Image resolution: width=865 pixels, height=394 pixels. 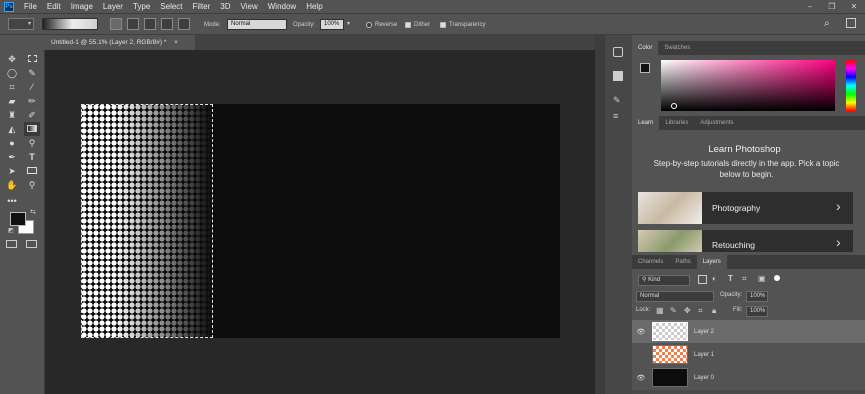 What do you see at coordinates (748, 331) in the screenshot?
I see `layer-row-layer-2: 👁︎ Layer 2` at bounding box center [748, 331].